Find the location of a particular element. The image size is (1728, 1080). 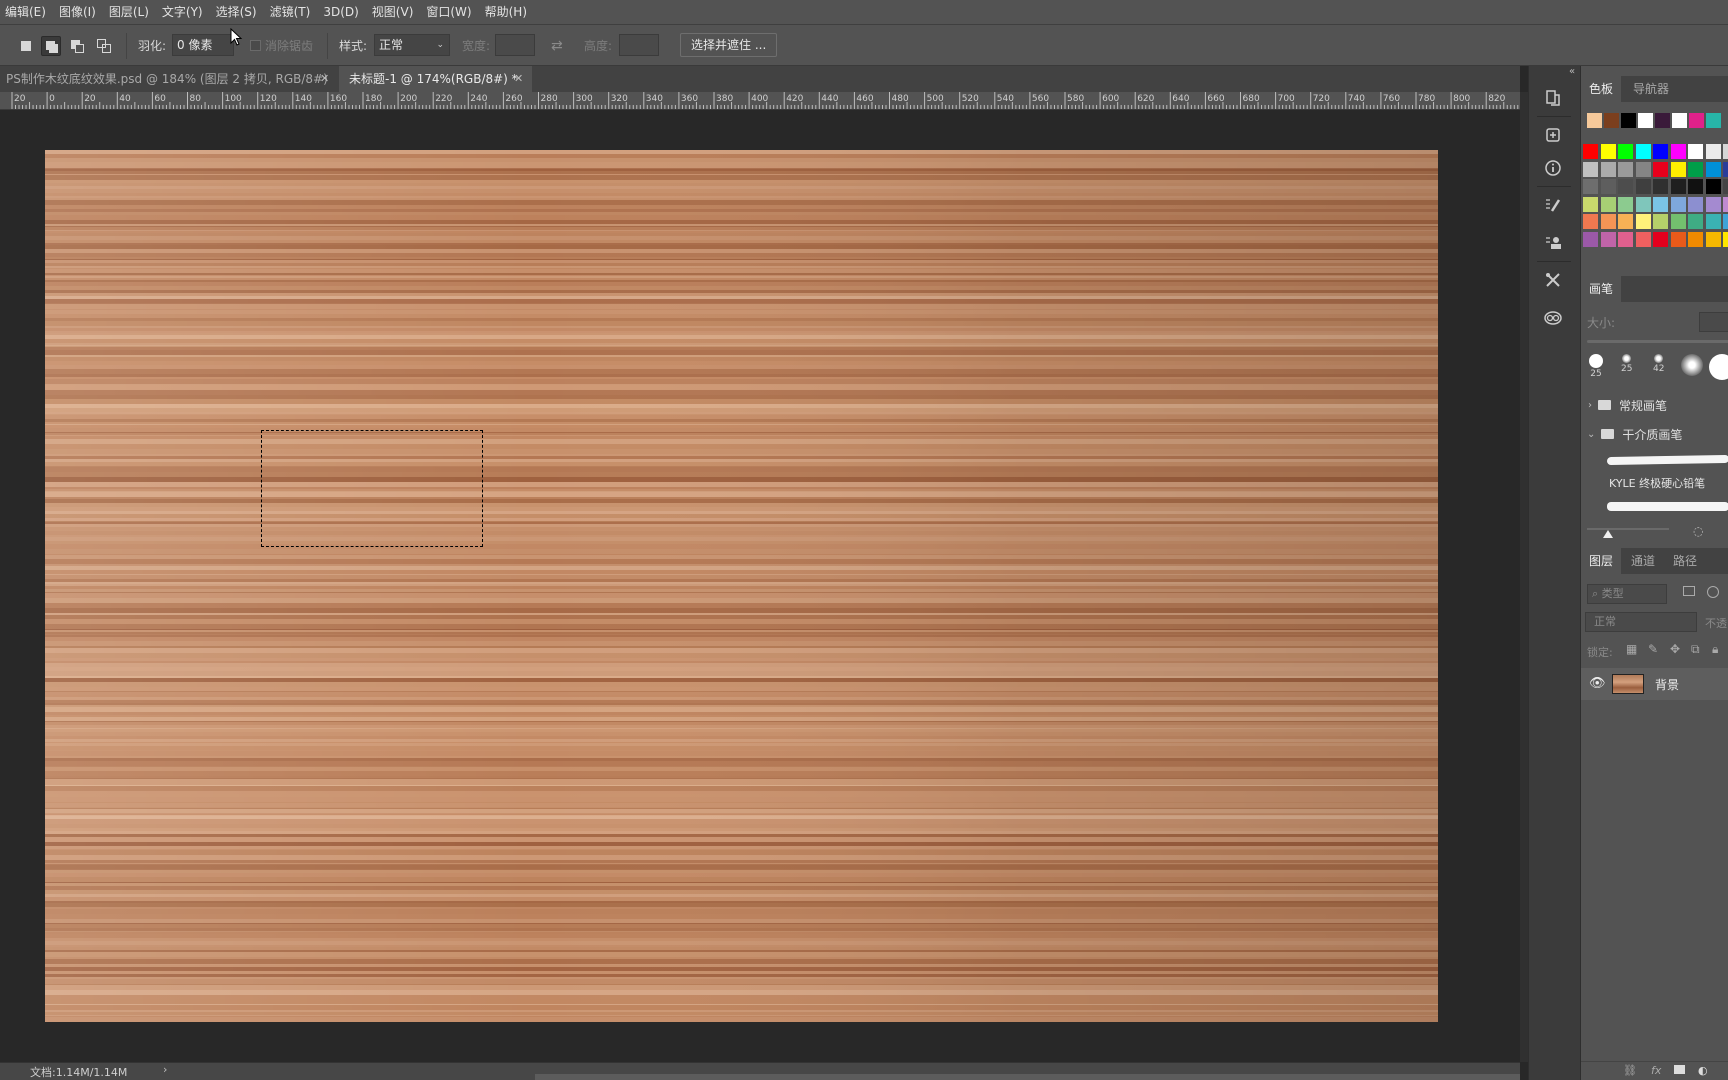

status-menu-arrow: › is located at coordinates (165, 1069).